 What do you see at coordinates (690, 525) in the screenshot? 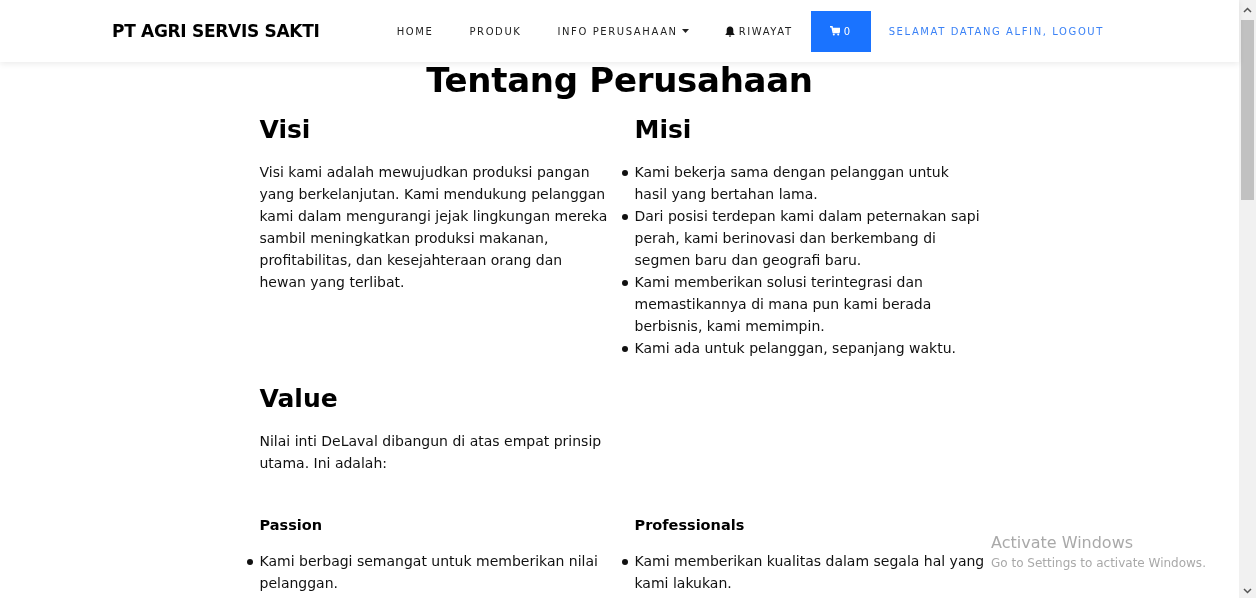
I see `principle-heading: Professionals` at bounding box center [690, 525].